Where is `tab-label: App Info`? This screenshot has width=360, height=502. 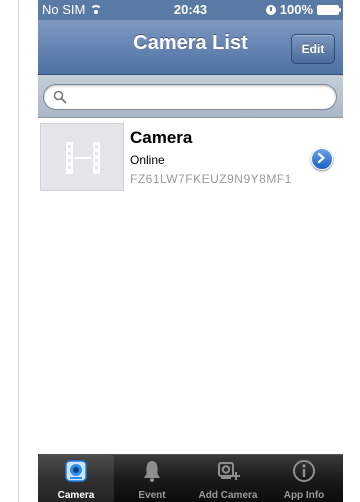
tab-label: App Info is located at coordinates (304, 495).